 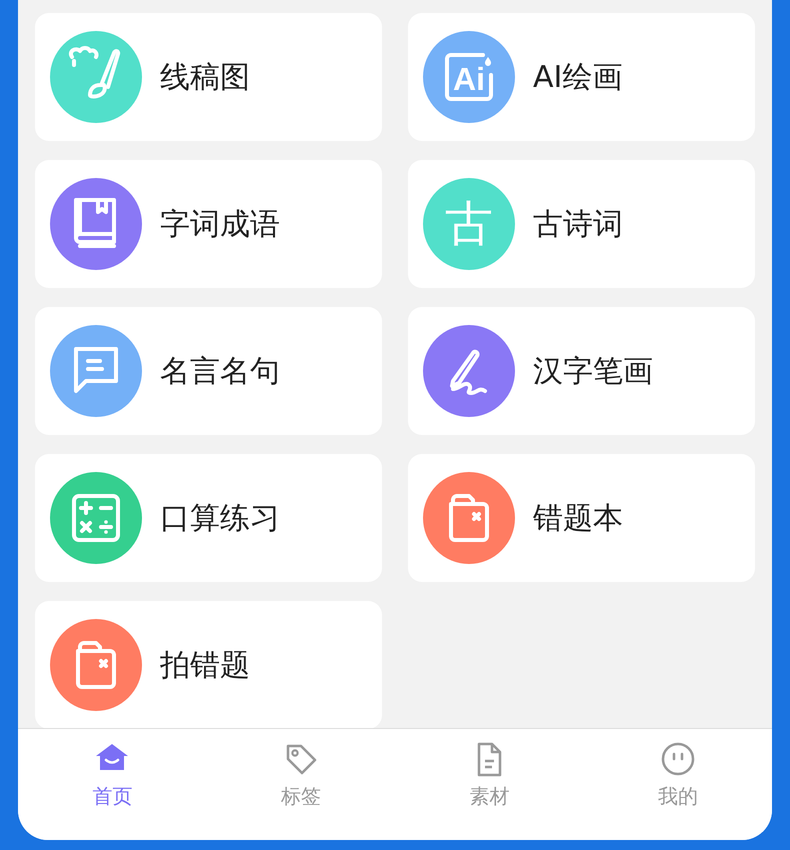 What do you see at coordinates (205, 665) in the screenshot?
I see `feature-label: 拍错题` at bounding box center [205, 665].